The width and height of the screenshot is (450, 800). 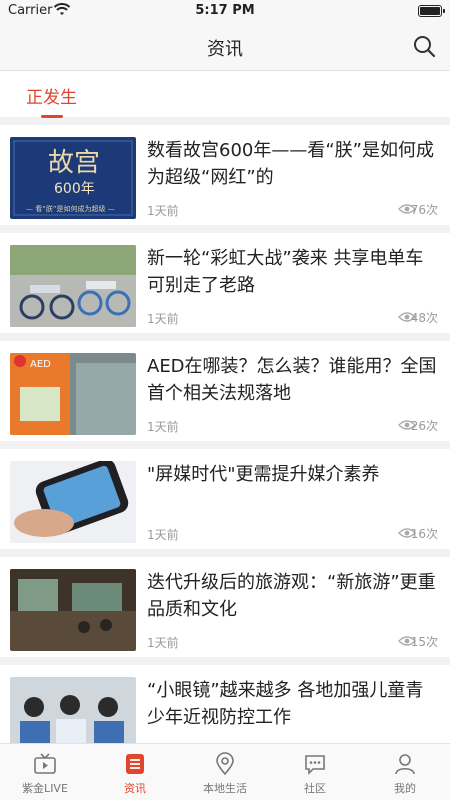 I want to click on view-count: 15次, so click(x=424, y=642).